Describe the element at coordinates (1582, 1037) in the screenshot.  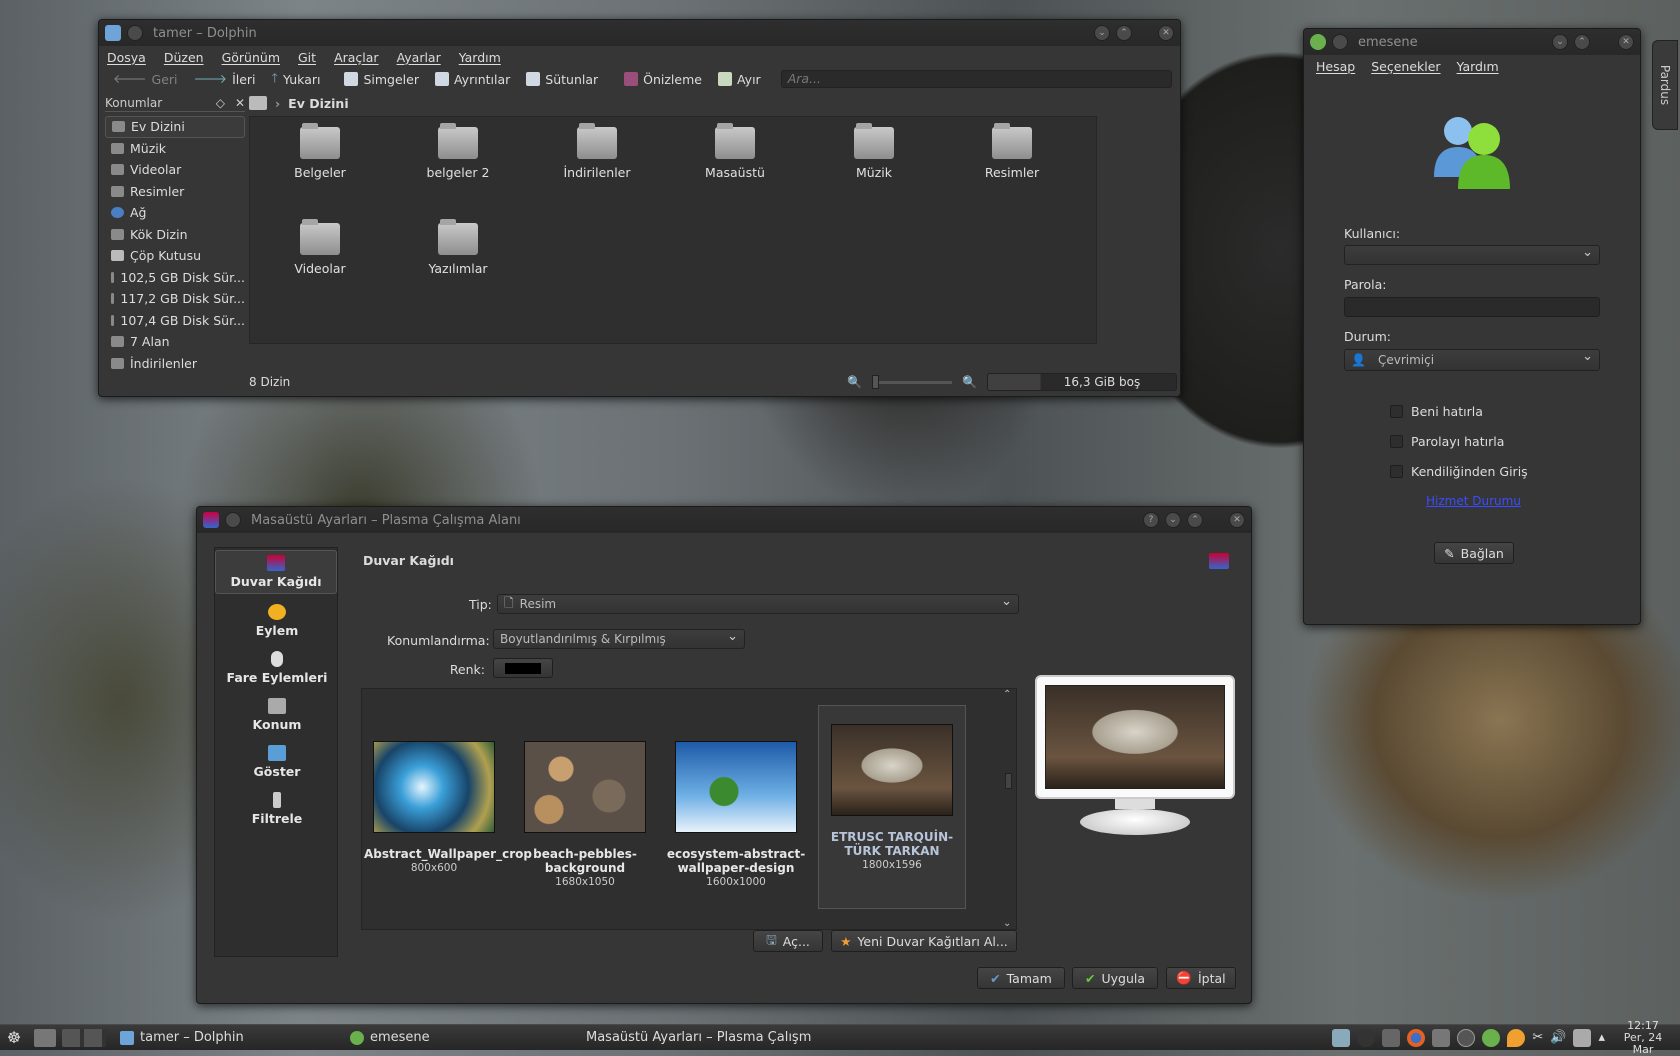
I see `network-tray-icon` at that location.